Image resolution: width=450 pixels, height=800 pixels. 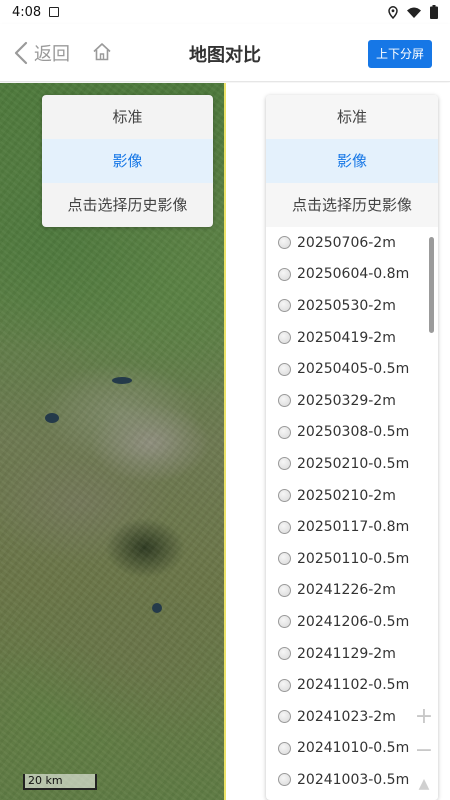 What do you see at coordinates (27, 12) in the screenshot?
I see `status-time: 4:08` at bounding box center [27, 12].